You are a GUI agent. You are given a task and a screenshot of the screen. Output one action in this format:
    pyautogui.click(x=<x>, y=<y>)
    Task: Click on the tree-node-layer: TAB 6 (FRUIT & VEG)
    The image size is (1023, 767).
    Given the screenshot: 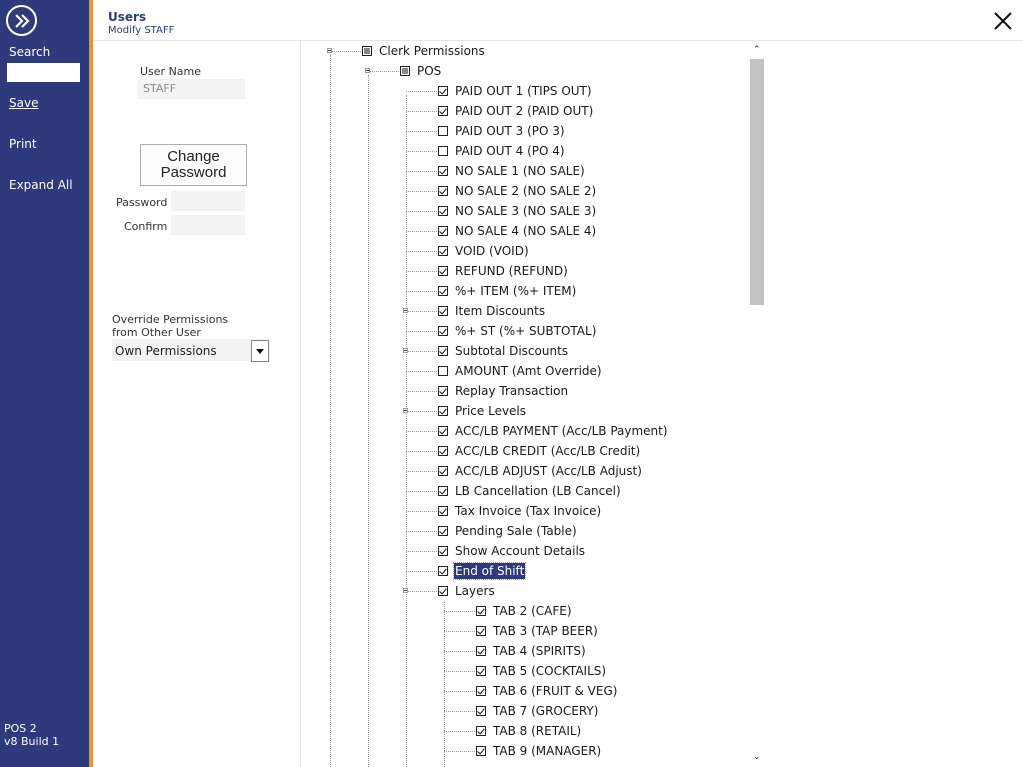 What is the action you would take?
    pyautogui.click(x=547, y=691)
    